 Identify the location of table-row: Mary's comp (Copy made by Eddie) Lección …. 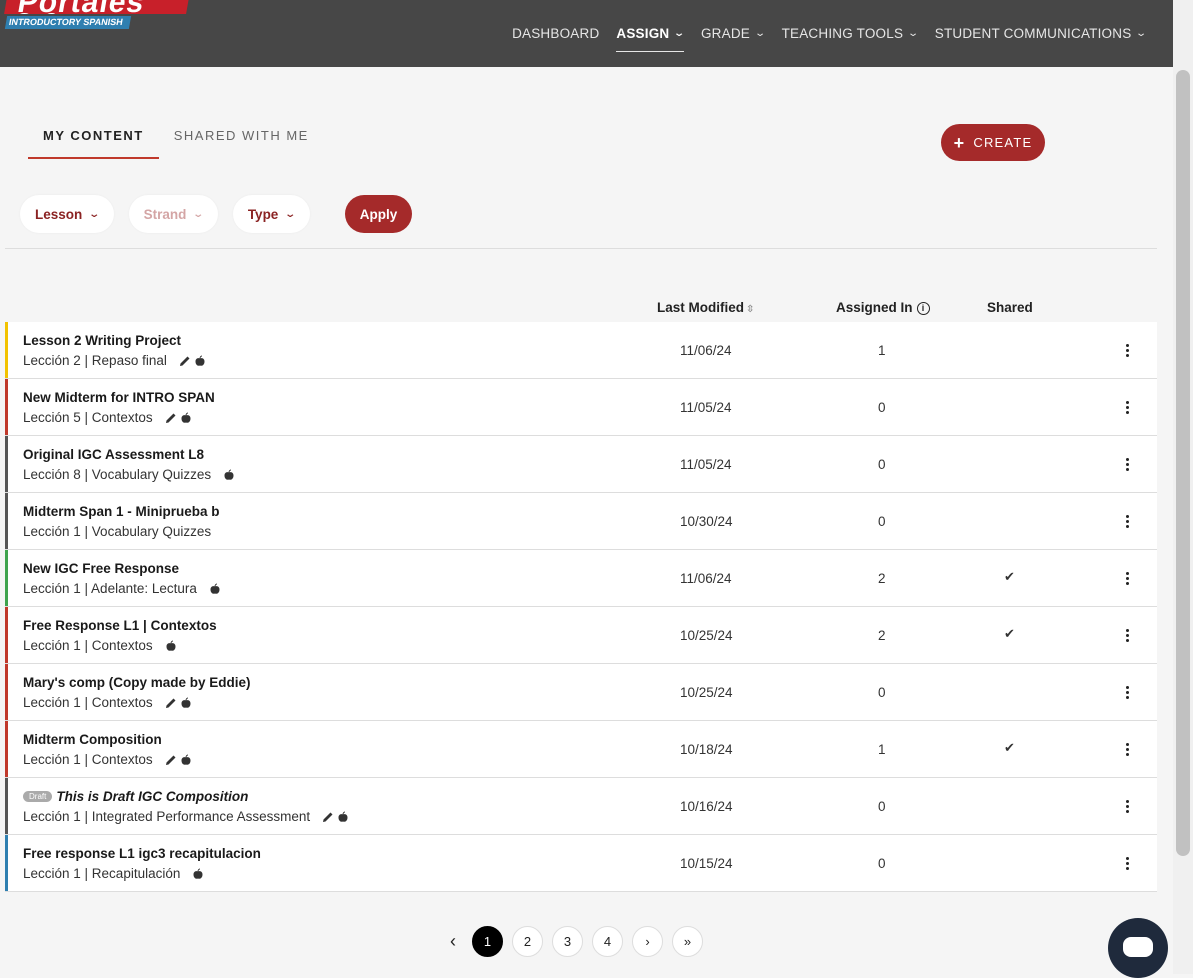
(581, 692).